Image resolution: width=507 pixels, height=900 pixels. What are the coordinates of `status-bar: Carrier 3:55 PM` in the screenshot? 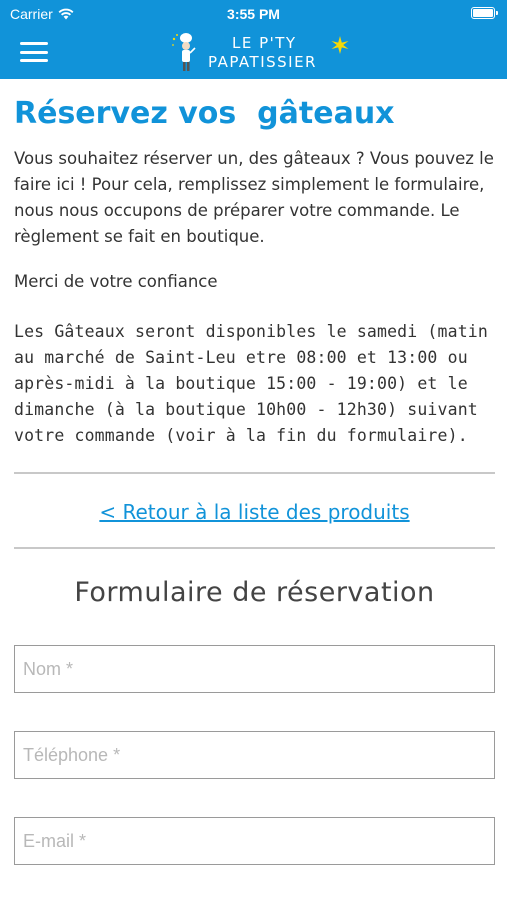 It's located at (253, 14).